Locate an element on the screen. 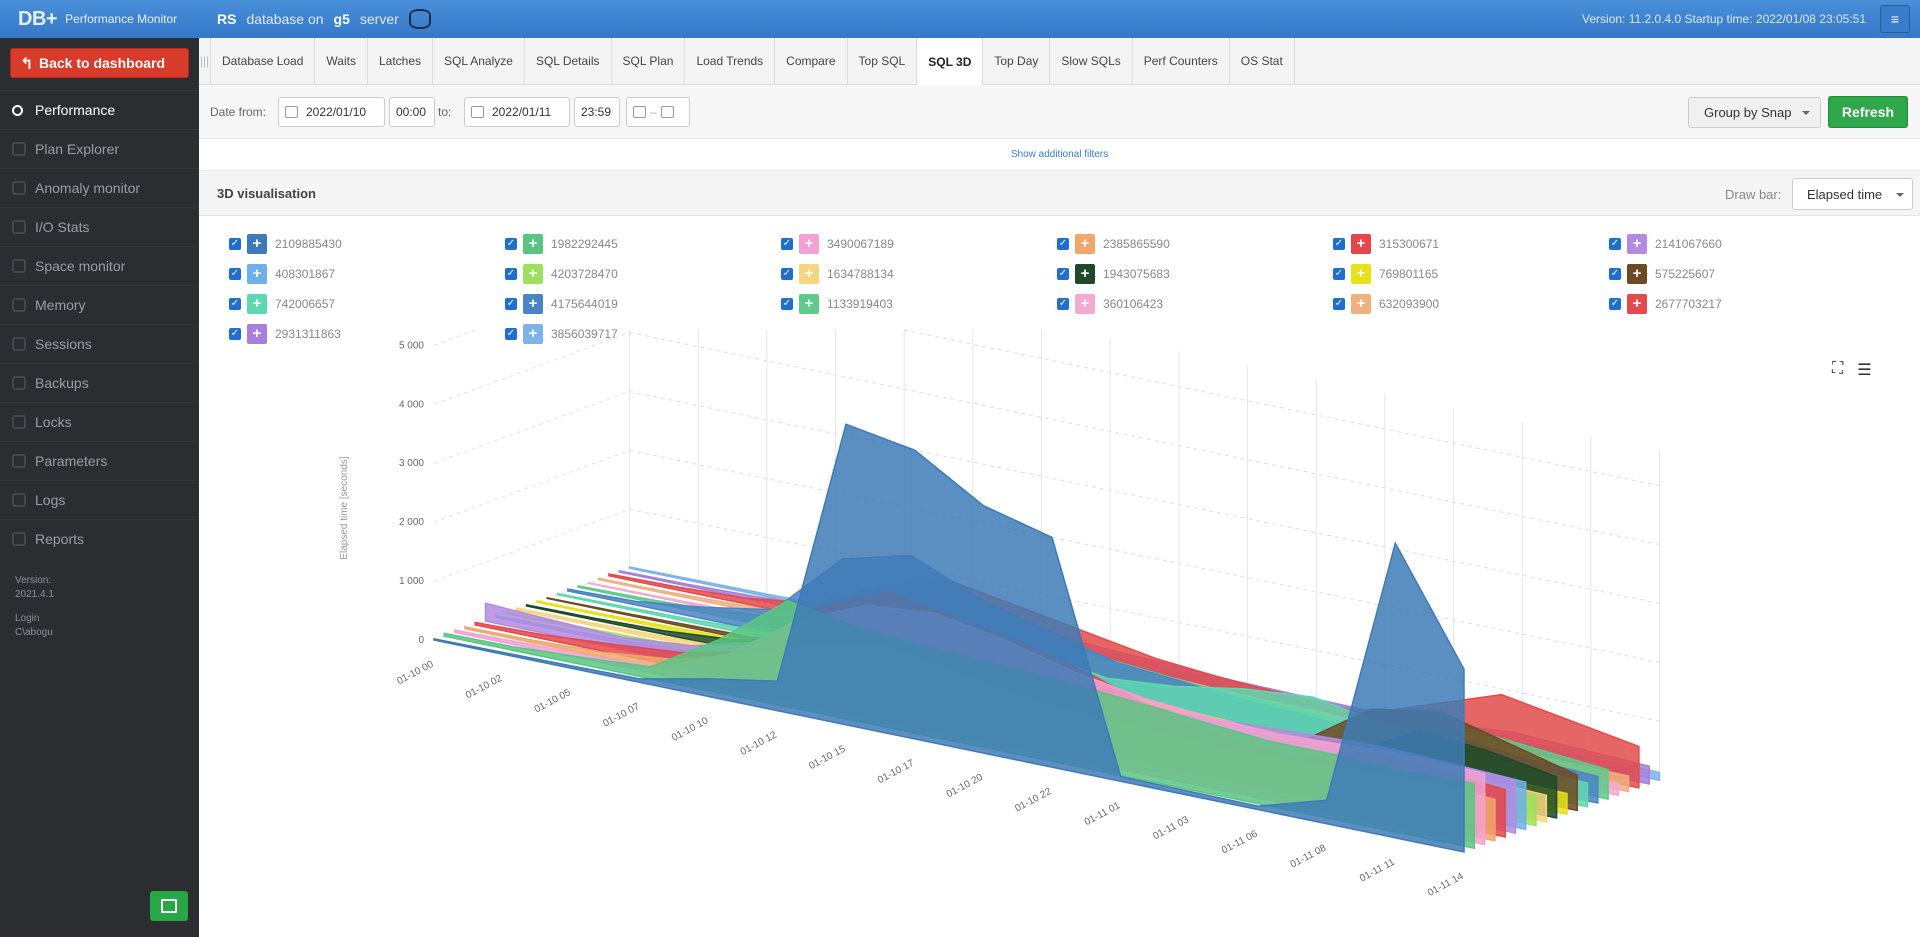 This screenshot has width=1920, height=937. draw-bar-select: Elapsed time is located at coordinates (1852, 194).